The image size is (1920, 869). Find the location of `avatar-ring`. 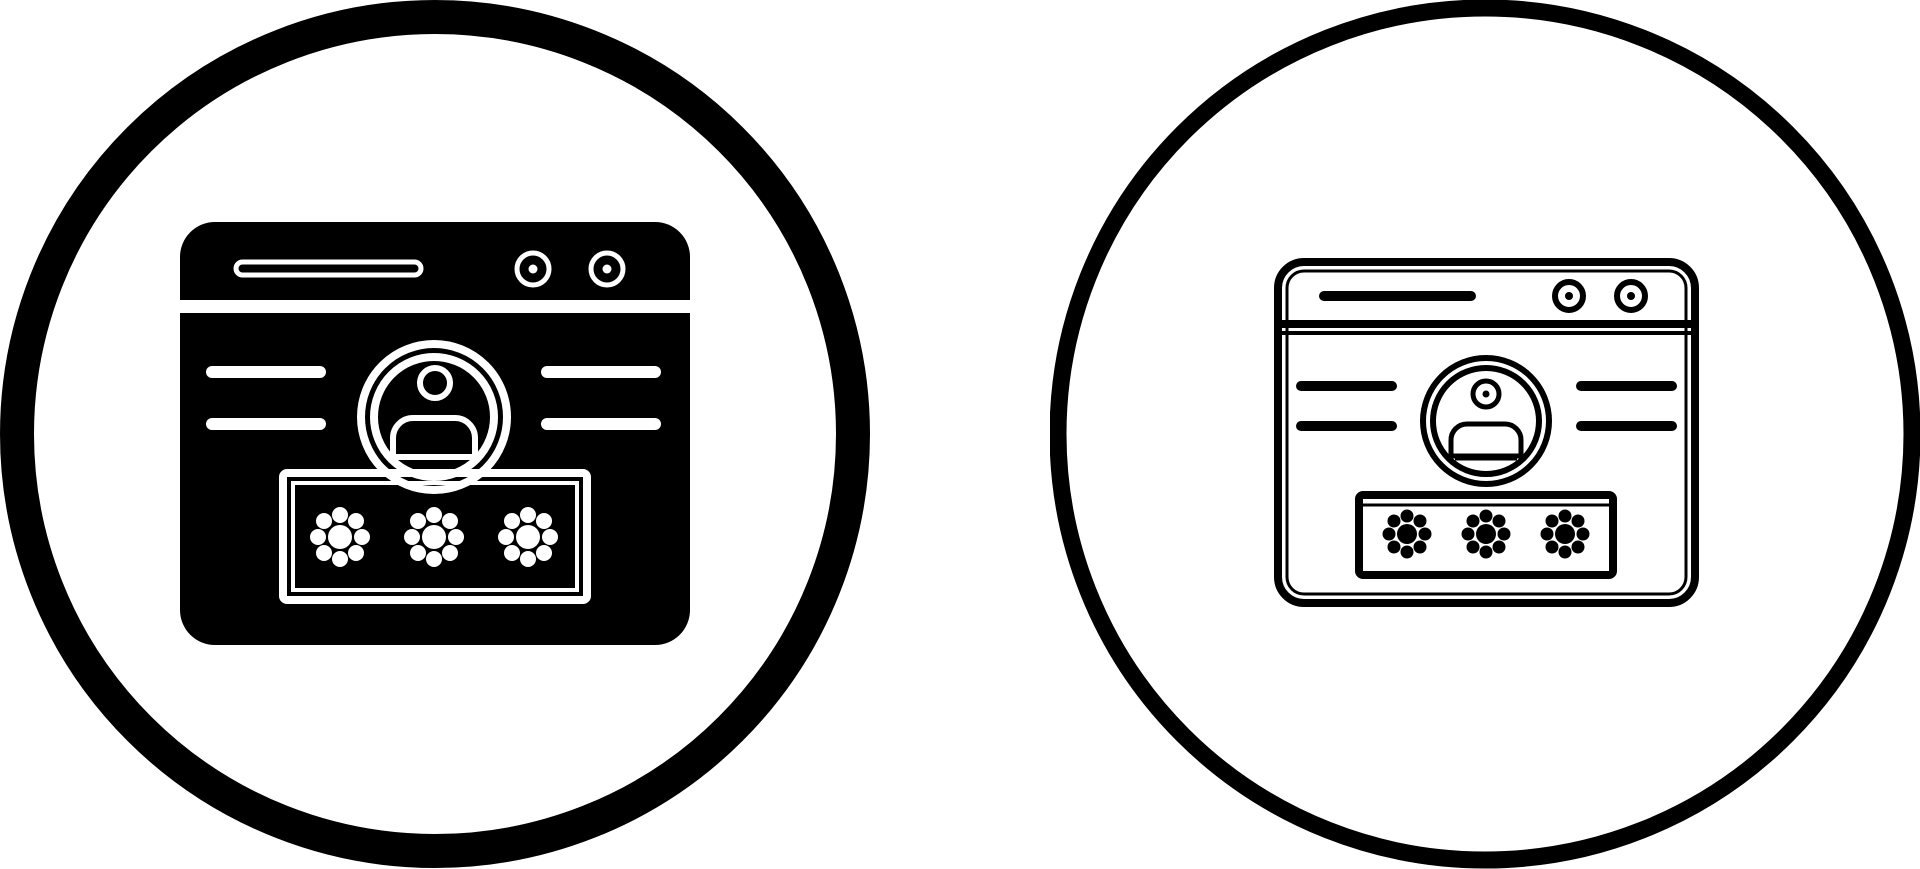

avatar-ring is located at coordinates (1486, 421).